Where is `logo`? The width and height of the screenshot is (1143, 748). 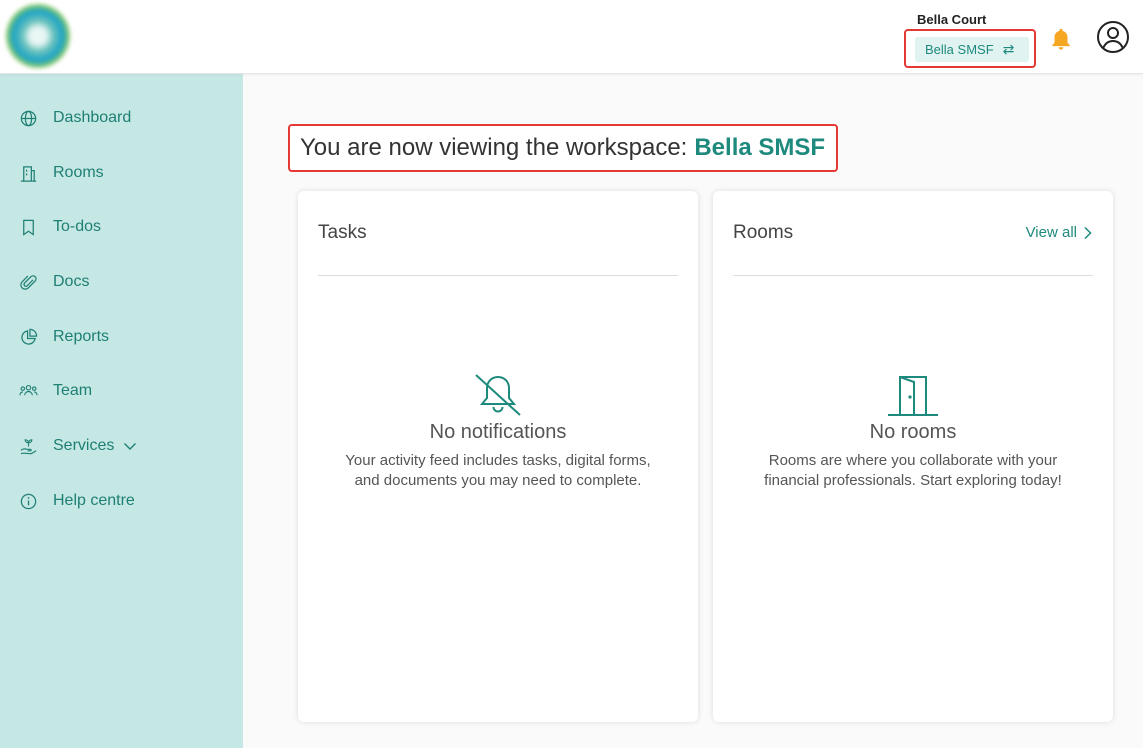 logo is located at coordinates (38, 36).